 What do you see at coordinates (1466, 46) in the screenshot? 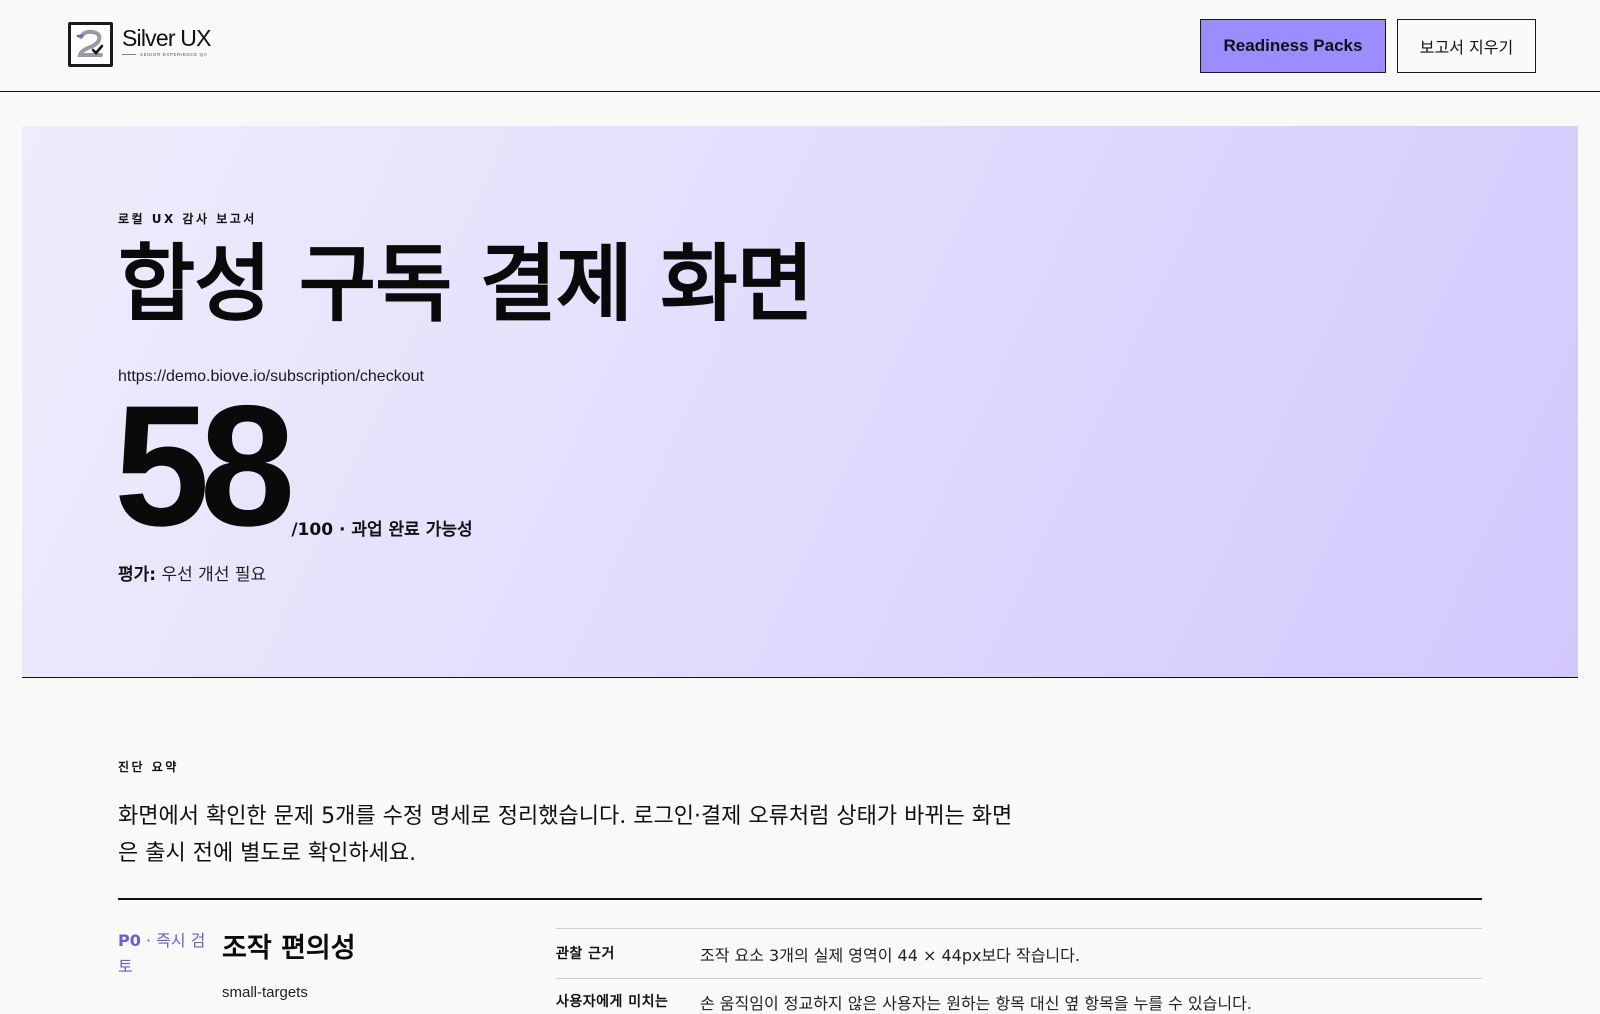
I see `clear-report-button: 보고서 지우기` at bounding box center [1466, 46].